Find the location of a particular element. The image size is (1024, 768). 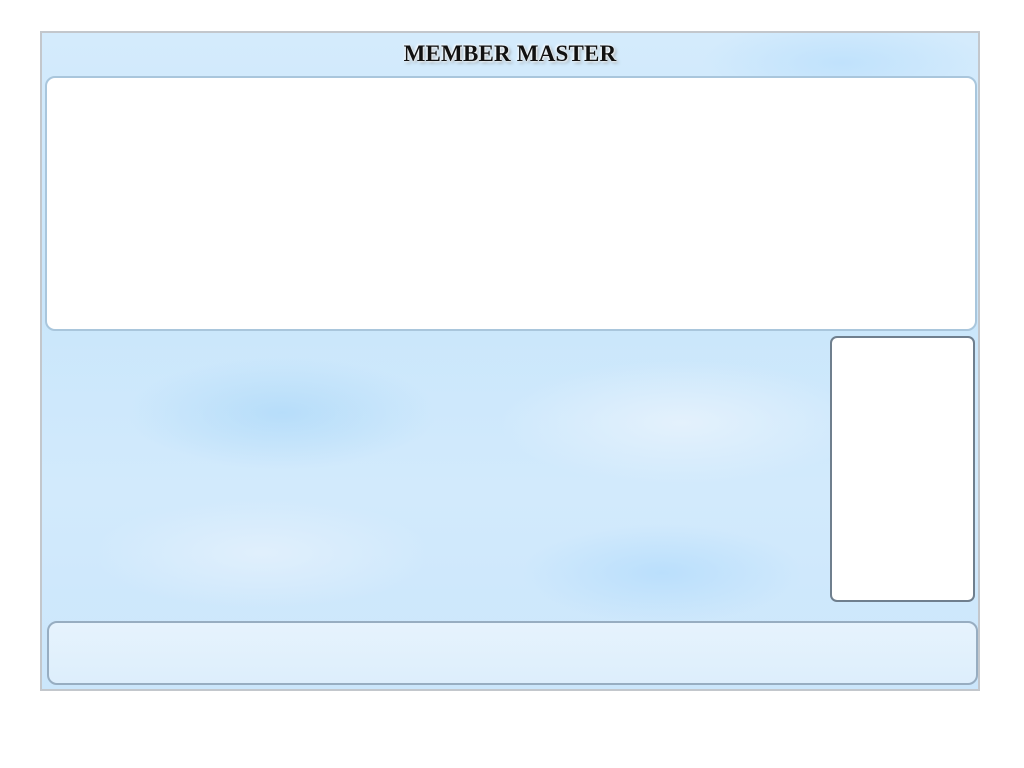

bottom-bar is located at coordinates (512, 653).